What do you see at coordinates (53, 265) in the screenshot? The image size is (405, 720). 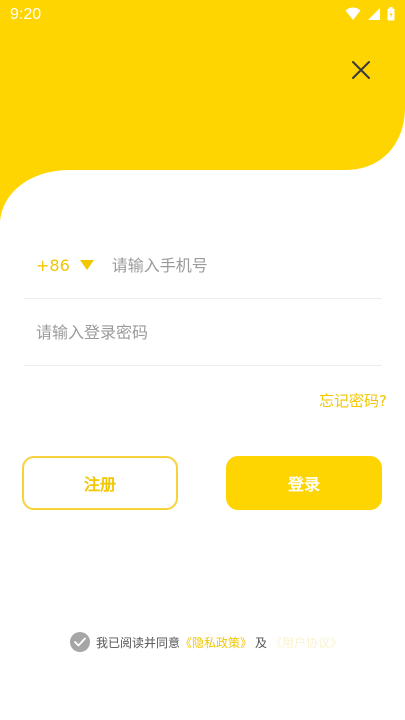 I see `country-code: +86` at bounding box center [53, 265].